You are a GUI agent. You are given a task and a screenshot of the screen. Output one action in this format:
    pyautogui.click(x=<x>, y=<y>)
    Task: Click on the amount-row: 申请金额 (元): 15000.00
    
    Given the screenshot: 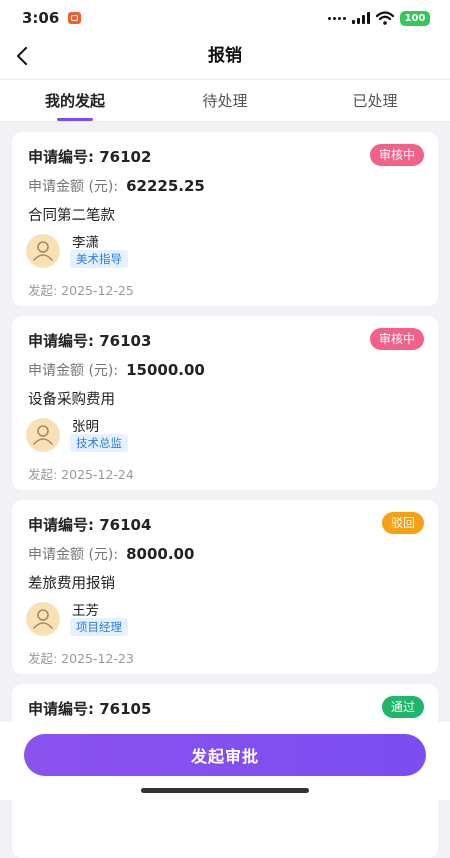 What is the action you would take?
    pyautogui.click(x=116, y=370)
    